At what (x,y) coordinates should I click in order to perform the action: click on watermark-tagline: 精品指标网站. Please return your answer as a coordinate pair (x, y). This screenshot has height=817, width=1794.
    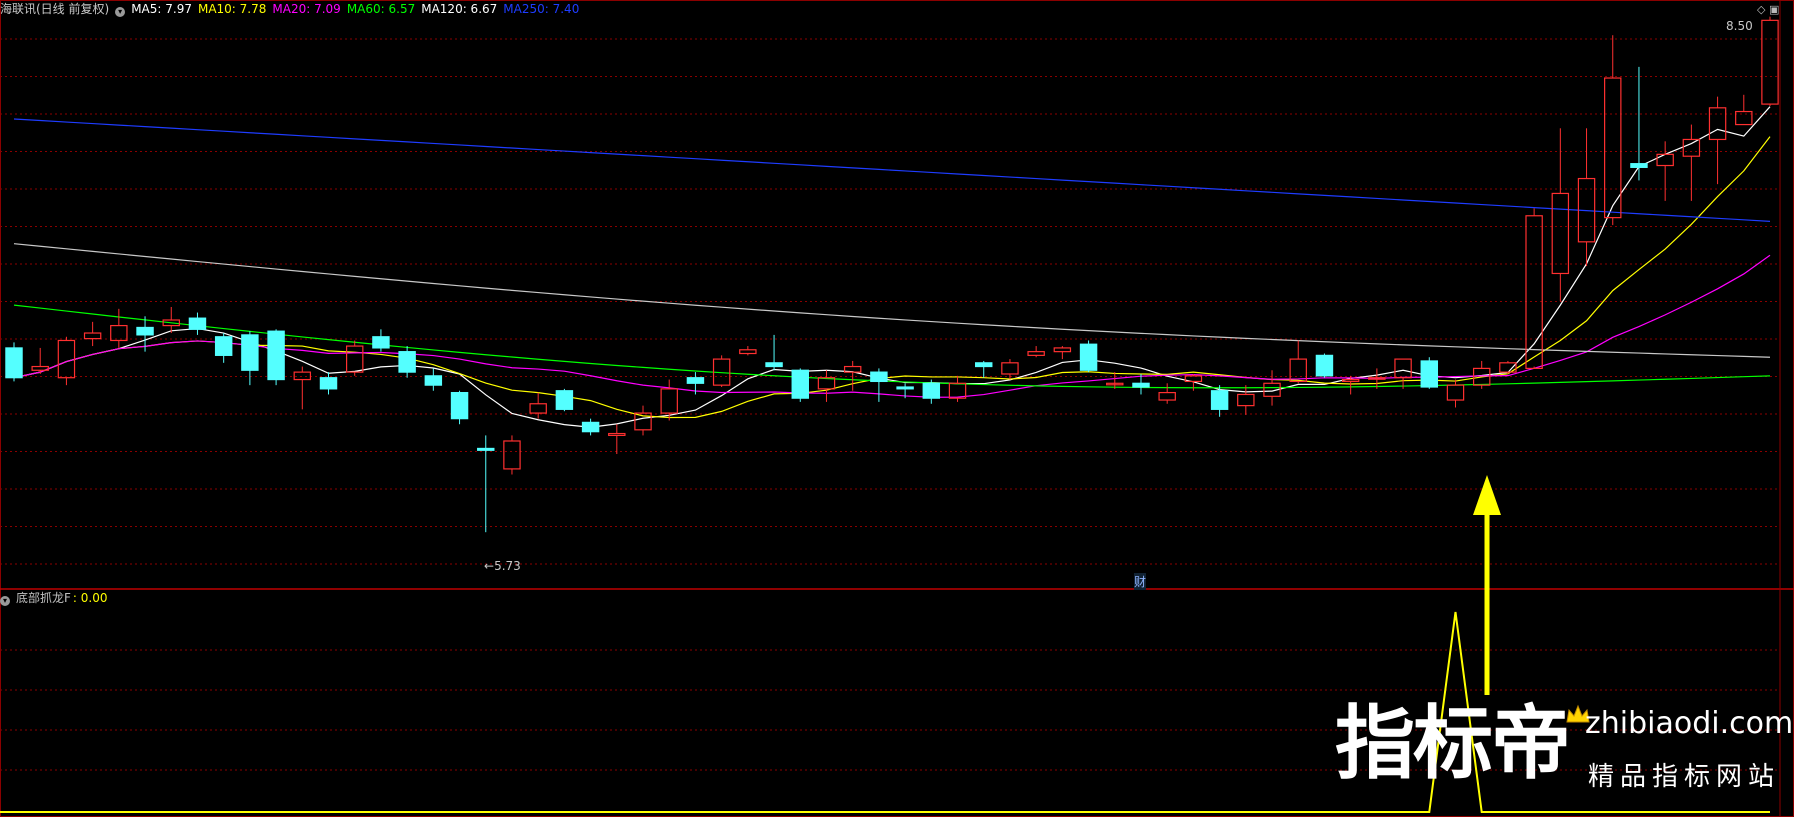
    Looking at the image, I should click on (1684, 777).